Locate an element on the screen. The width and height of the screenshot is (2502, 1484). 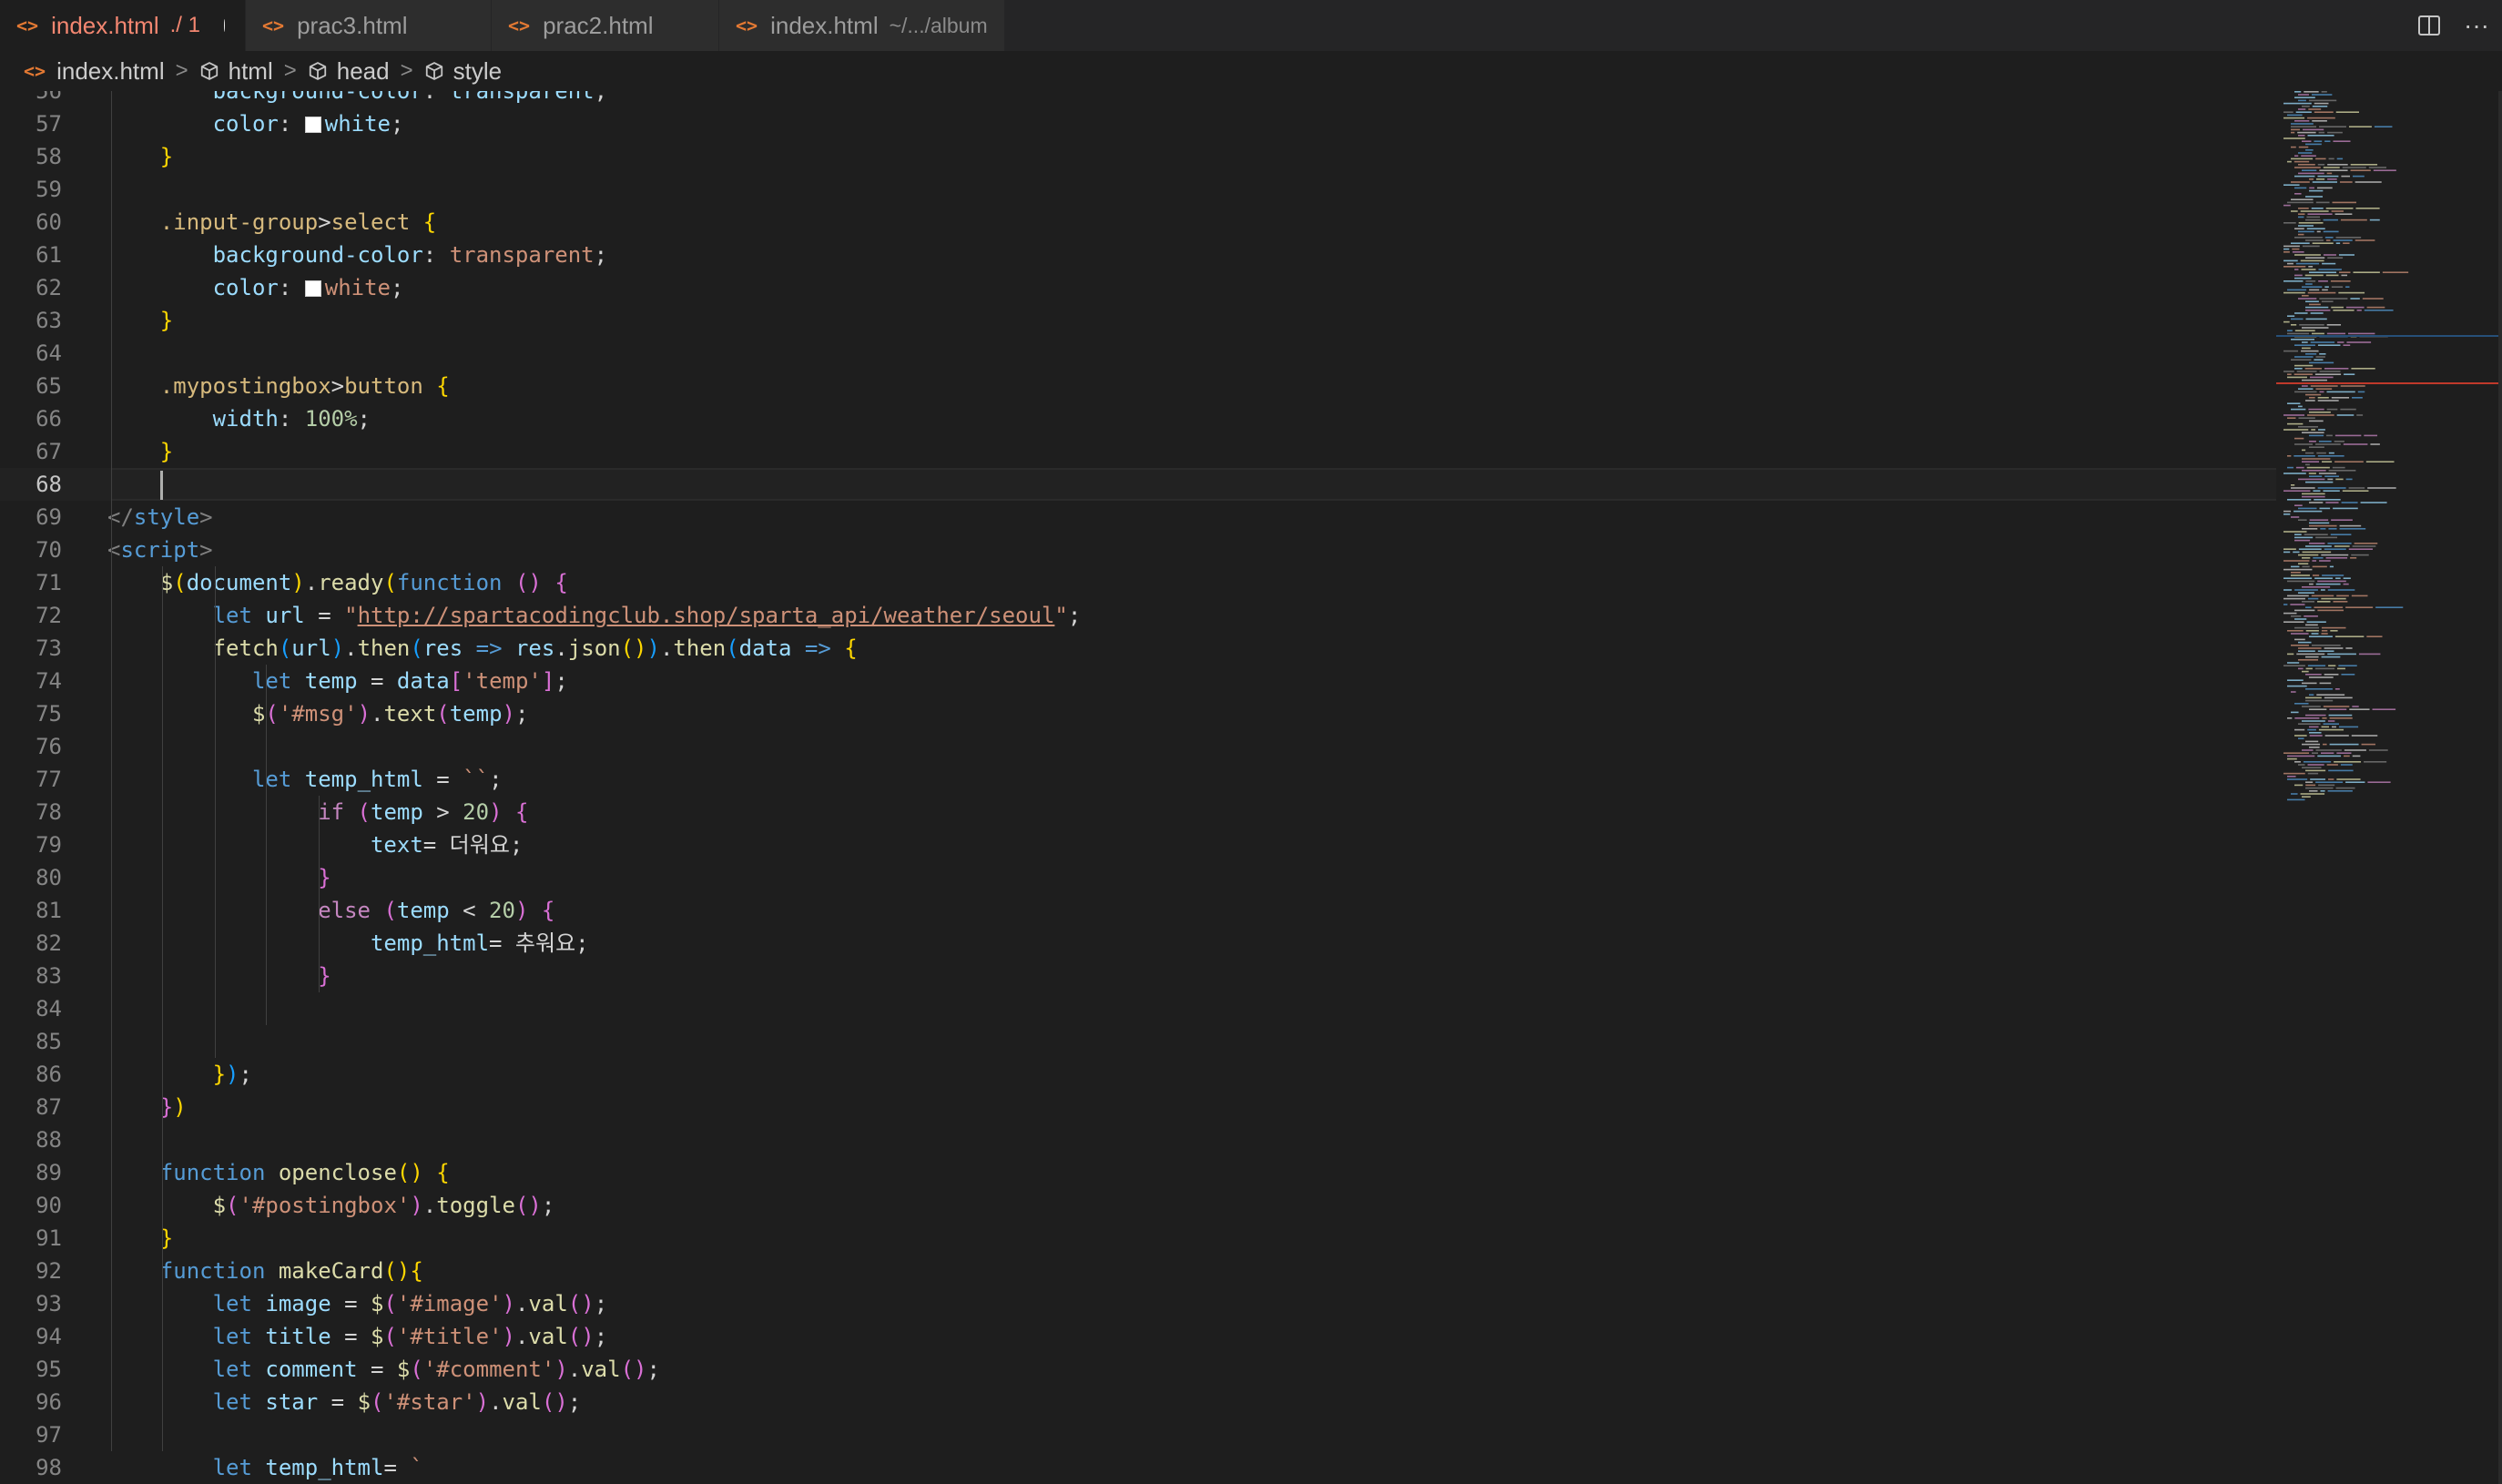
code-line: 61 background-color: transparent; is located at coordinates (1138, 255).